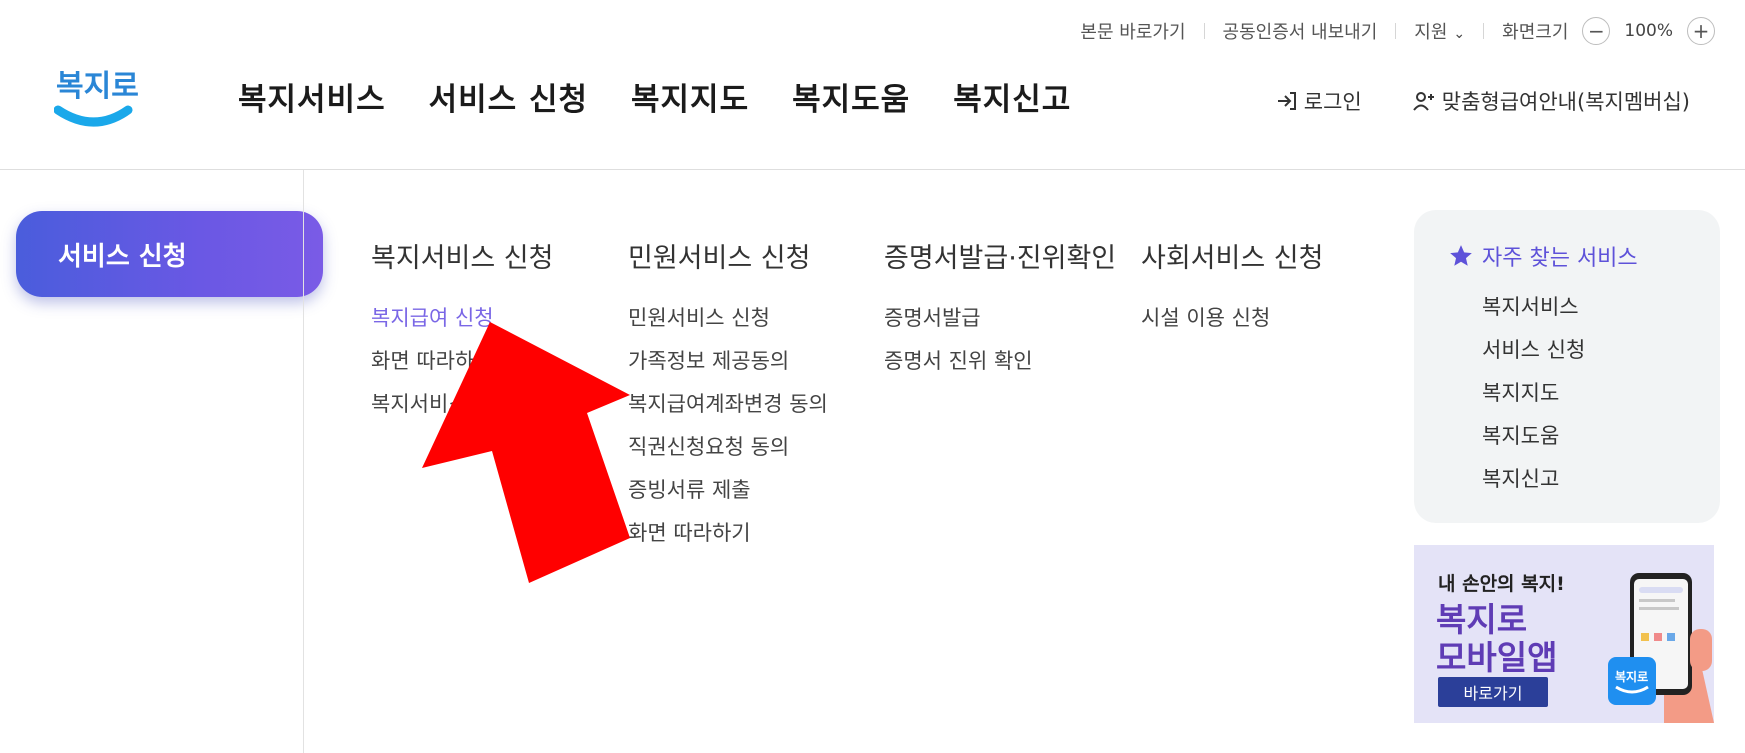  Describe the element at coordinates (1584, 479) in the screenshot. I see `favorite-item-welfare-report: 복지신고` at that location.